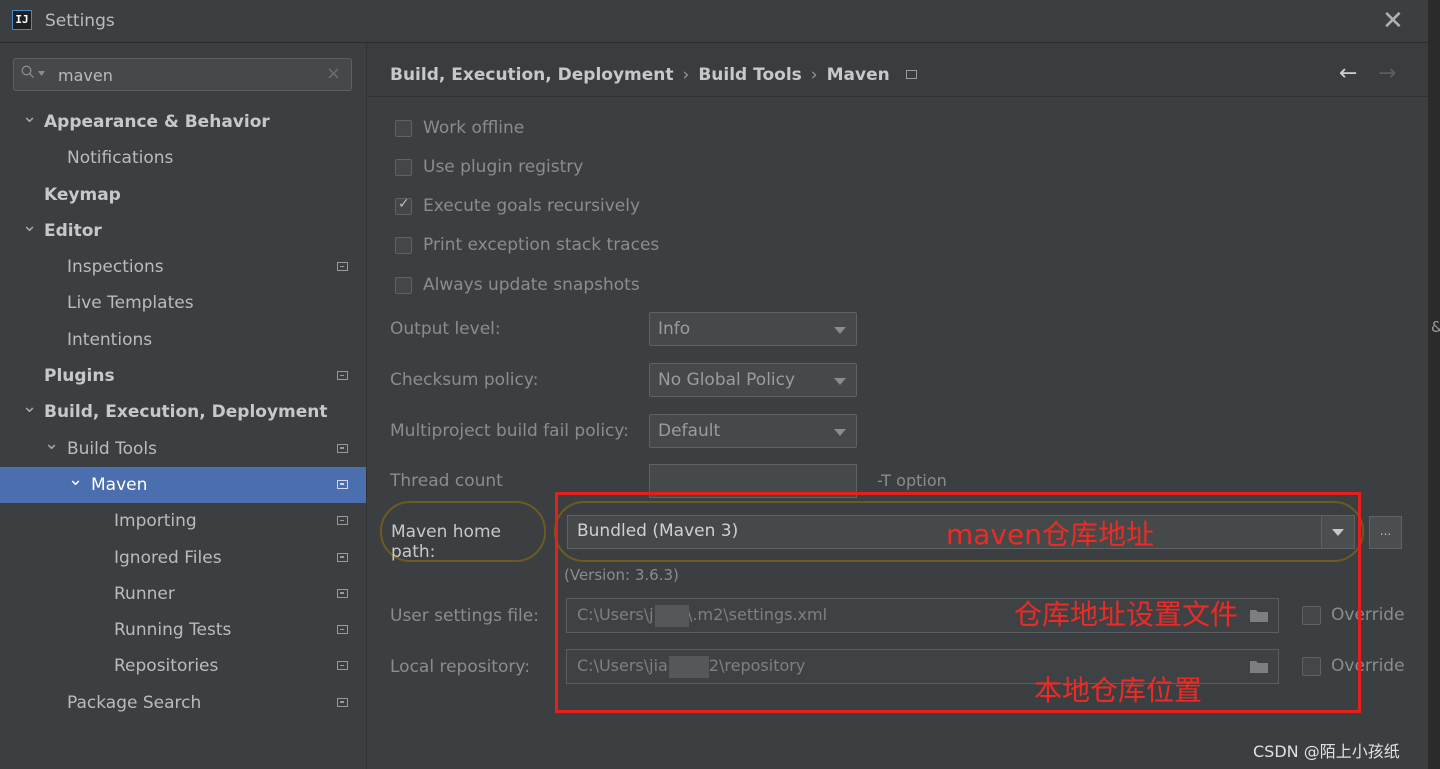 The height and width of the screenshot is (769, 1440). Describe the element at coordinates (155, 521) in the screenshot. I see `sidebar-item-label: Importing` at that location.